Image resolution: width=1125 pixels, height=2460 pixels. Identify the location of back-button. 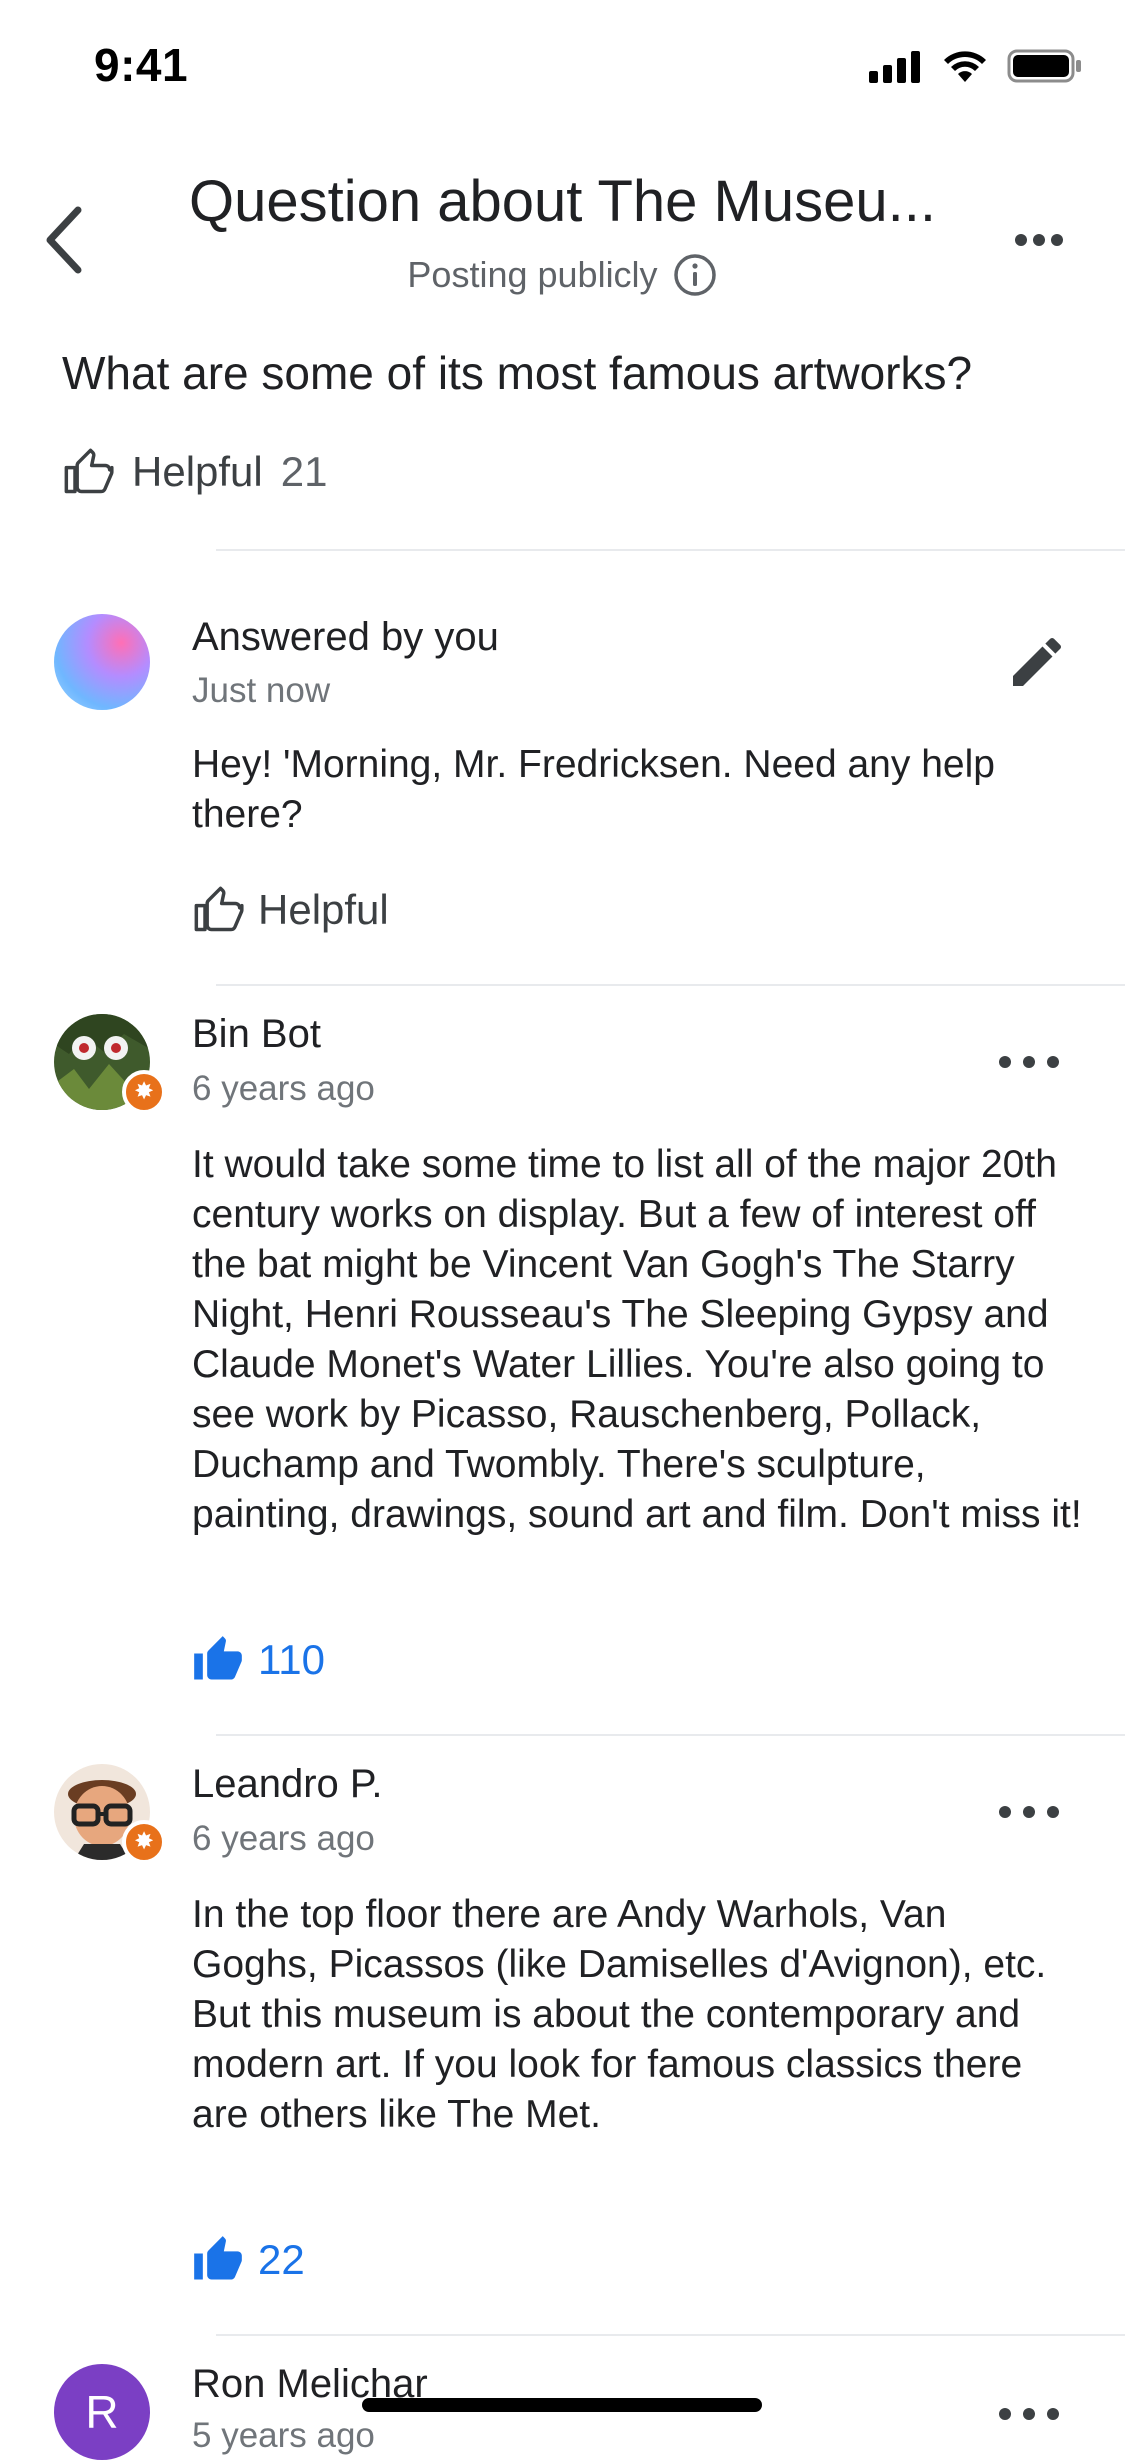
(66, 240).